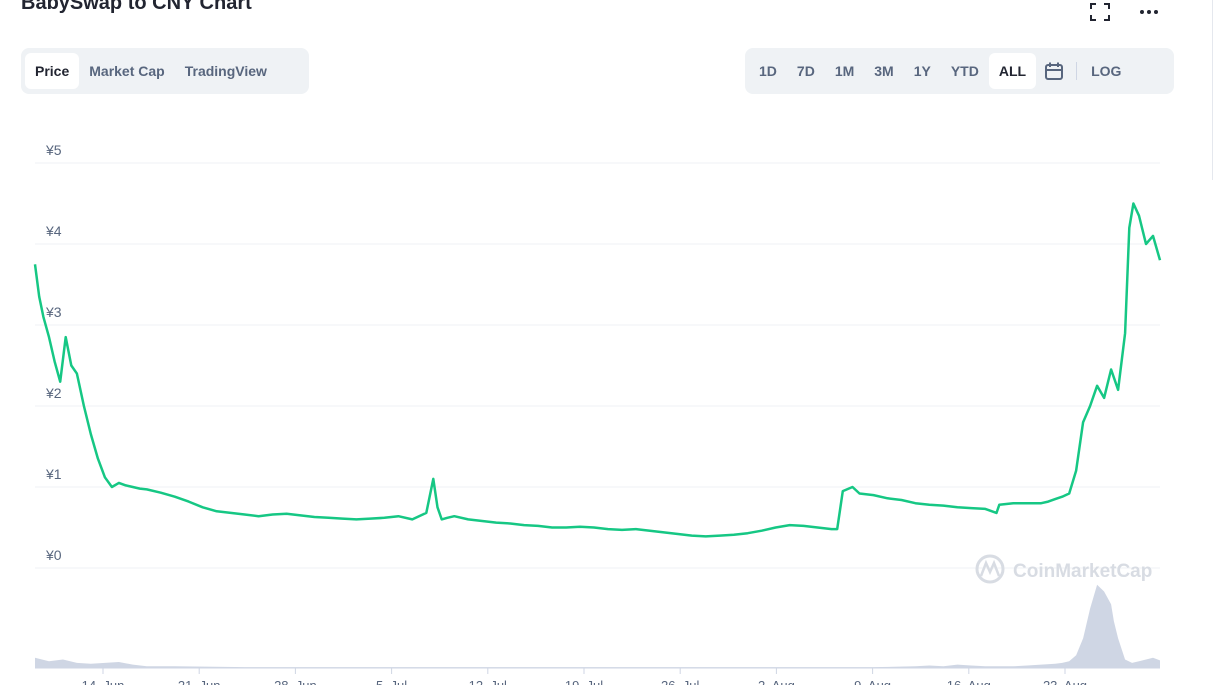  I want to click on x-tick-label: 9. Aug, so click(872, 681).